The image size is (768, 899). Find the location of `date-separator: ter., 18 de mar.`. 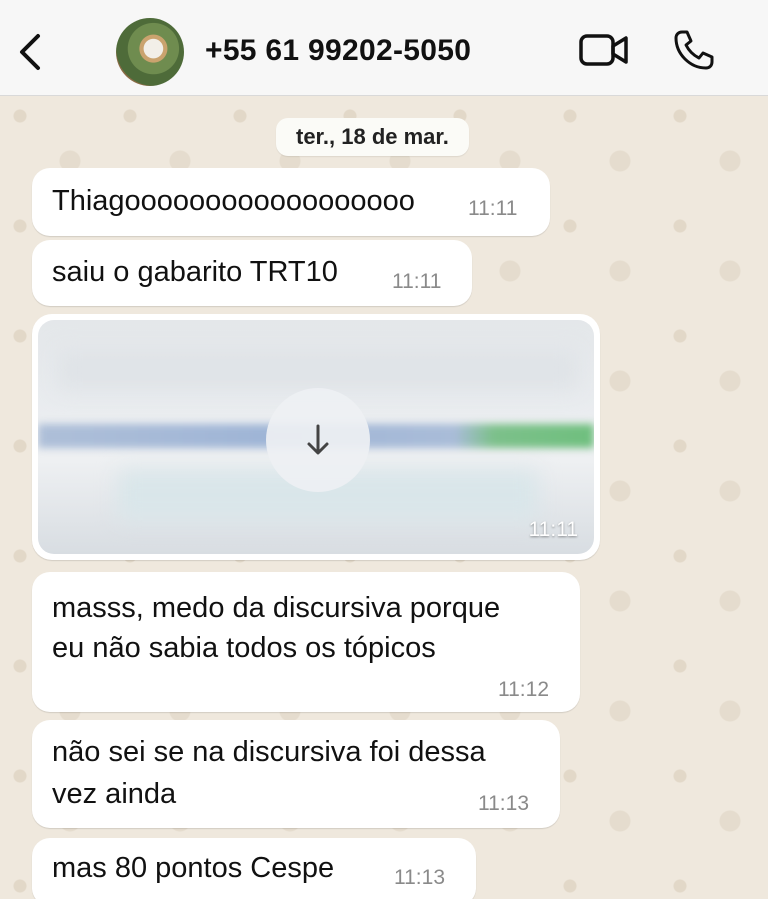

date-separator: ter., 18 de mar. is located at coordinates (372, 137).